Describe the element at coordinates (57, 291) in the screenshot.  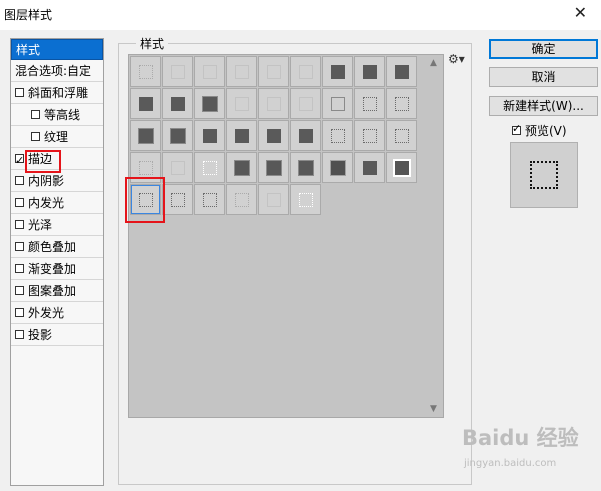
I see `style-item-11: 图案叠加` at that location.